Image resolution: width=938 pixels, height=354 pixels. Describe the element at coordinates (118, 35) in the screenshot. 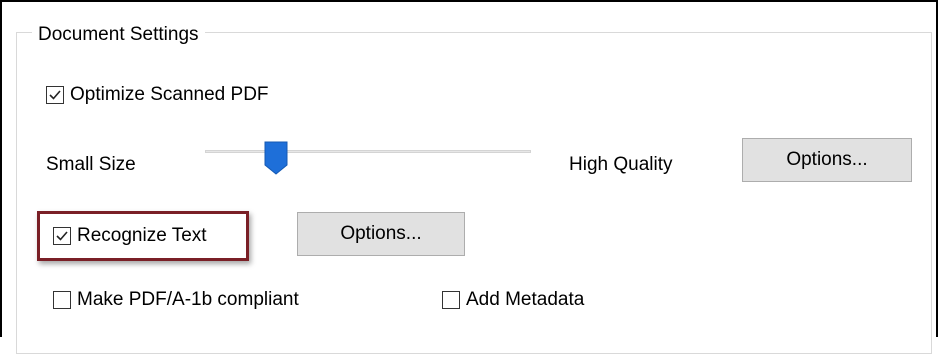

I see `group-title: Document Settings` at that location.